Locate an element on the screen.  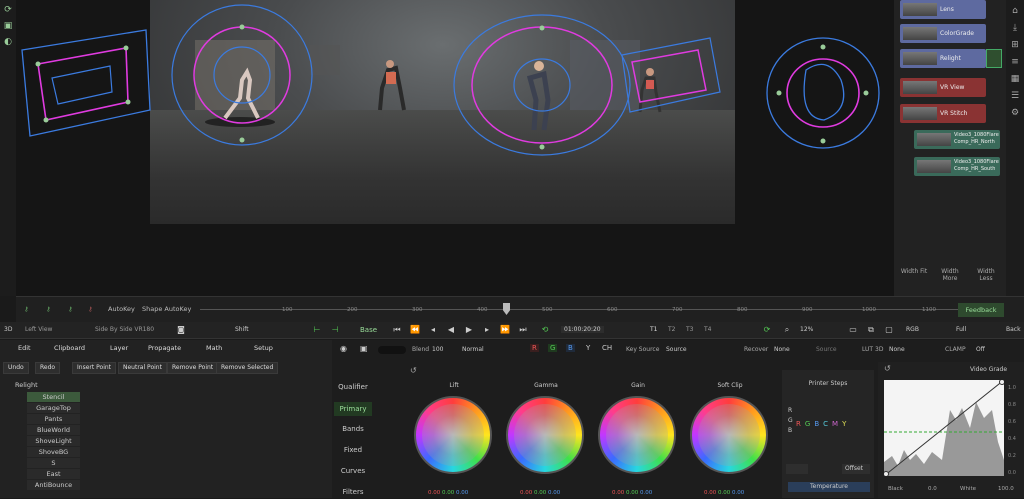
display-icon: ▭ is located at coordinates (853, 330).